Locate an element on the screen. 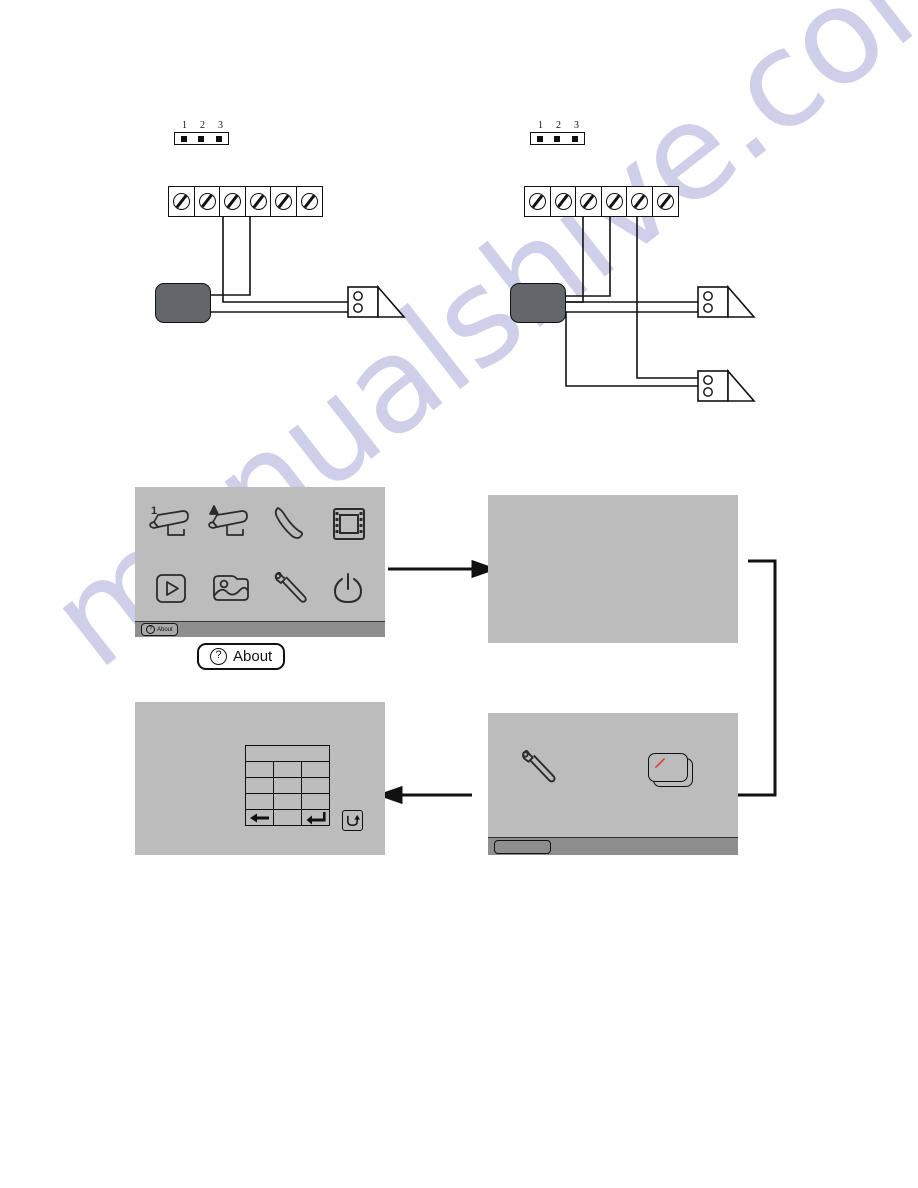 This screenshot has width=918, height=1188. tools-screen-item-wrench is located at coordinates (538, 768).